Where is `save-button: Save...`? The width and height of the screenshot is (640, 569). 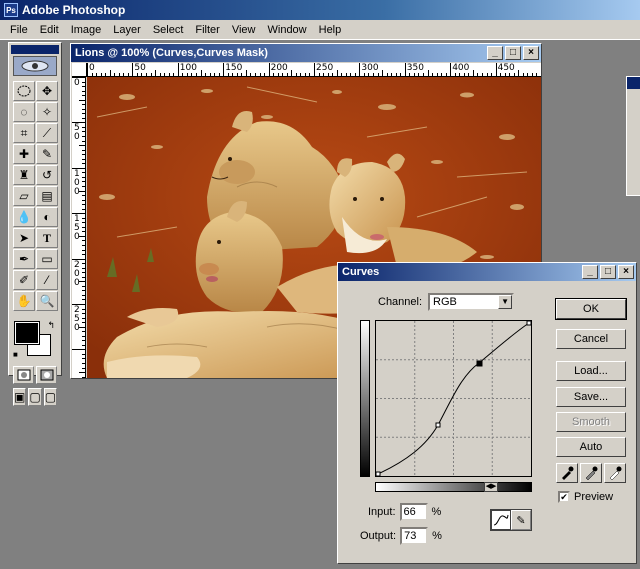
save-button: Save... is located at coordinates (591, 397).